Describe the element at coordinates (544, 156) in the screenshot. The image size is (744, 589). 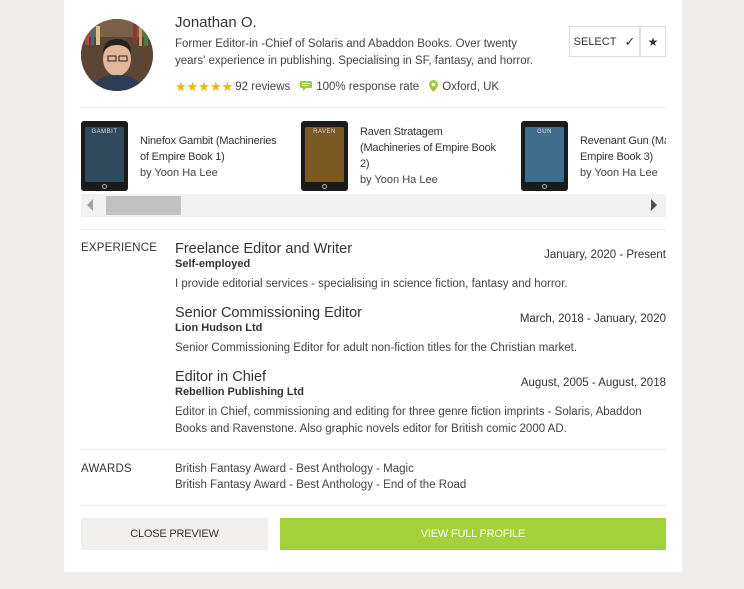
I see `book-cover: GUN` at that location.